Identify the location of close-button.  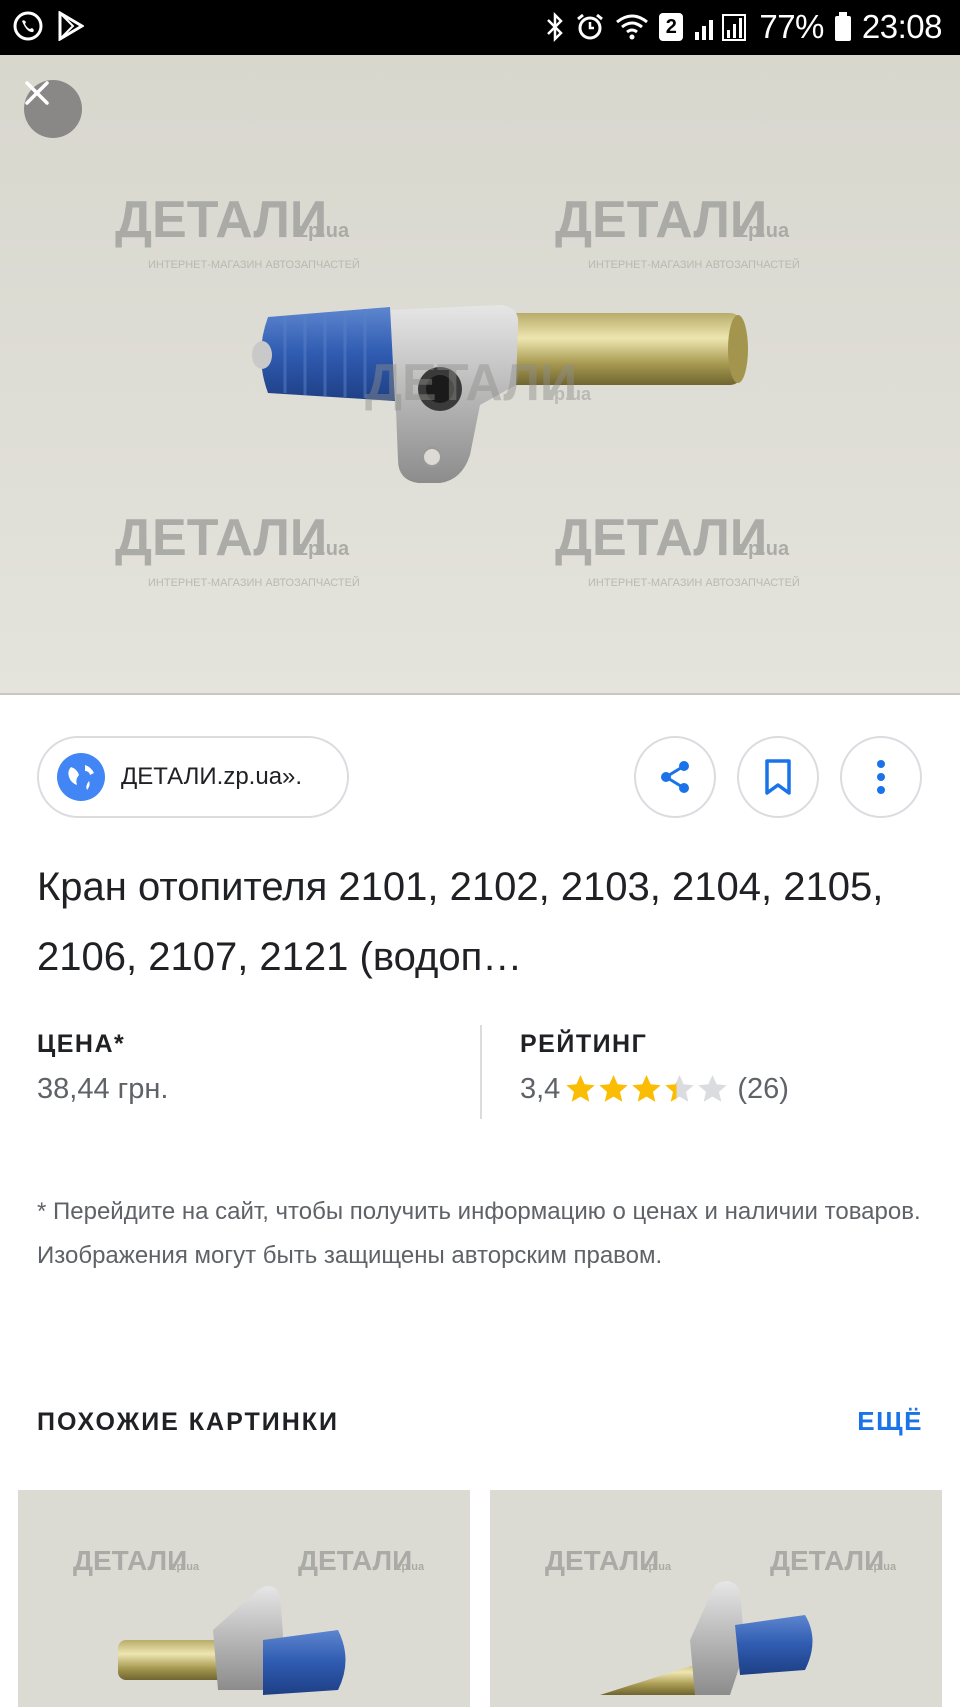
(53, 109).